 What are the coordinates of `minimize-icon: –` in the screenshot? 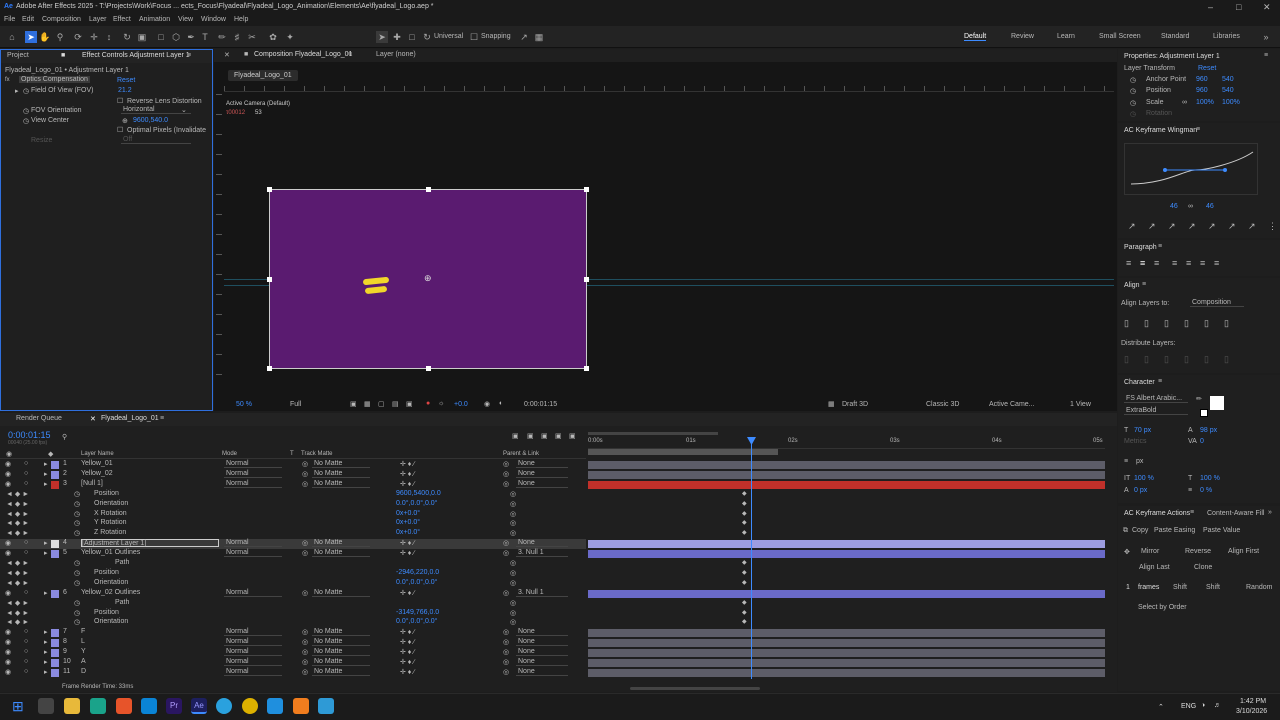 It's located at (1210, 7).